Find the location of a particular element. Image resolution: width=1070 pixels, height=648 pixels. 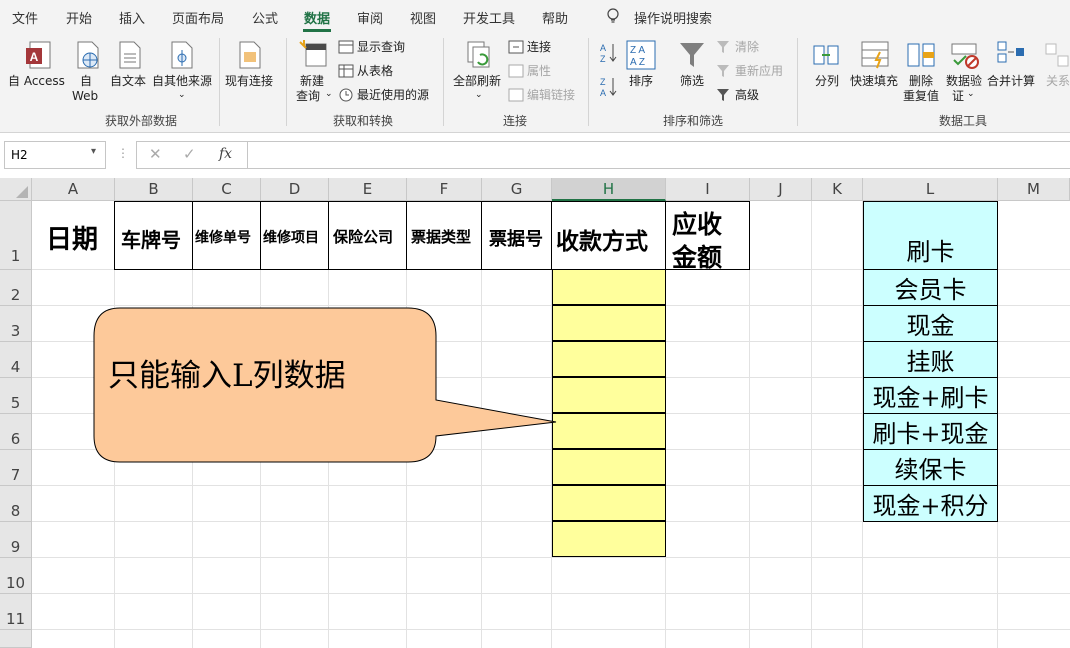

connections-icon is located at coordinates (516, 47).